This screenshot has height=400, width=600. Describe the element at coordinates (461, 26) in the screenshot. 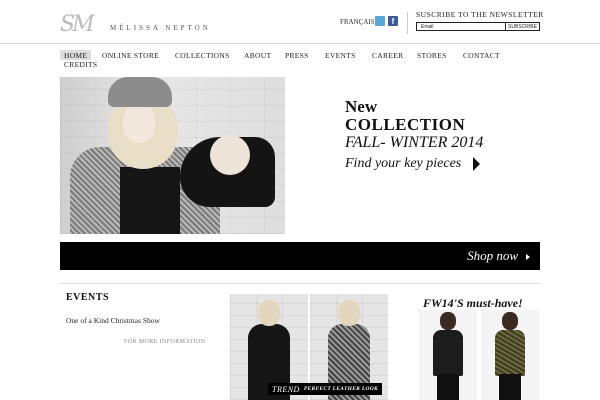

I see `newsletter-email-input: Email` at that location.